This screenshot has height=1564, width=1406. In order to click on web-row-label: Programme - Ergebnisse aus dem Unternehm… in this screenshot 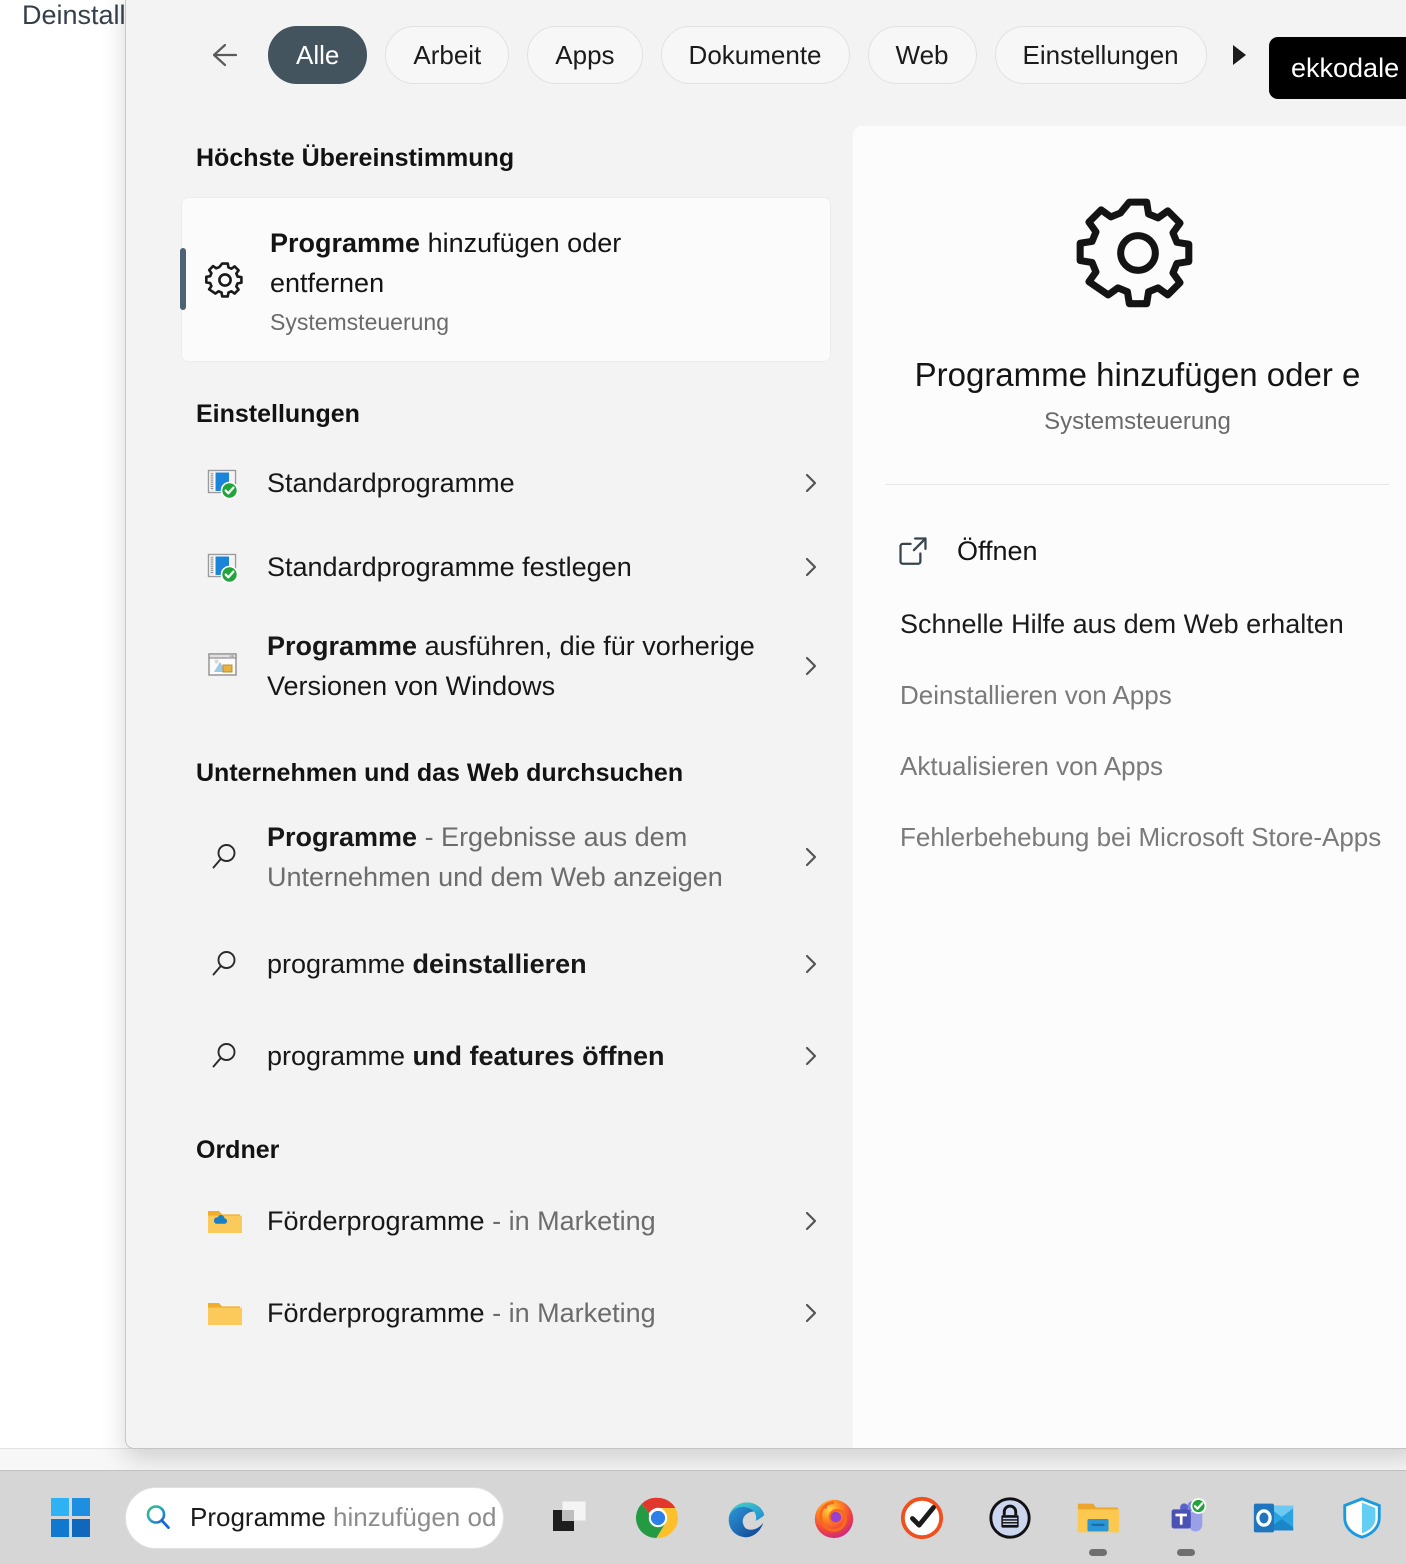, I will do `click(529, 857)`.